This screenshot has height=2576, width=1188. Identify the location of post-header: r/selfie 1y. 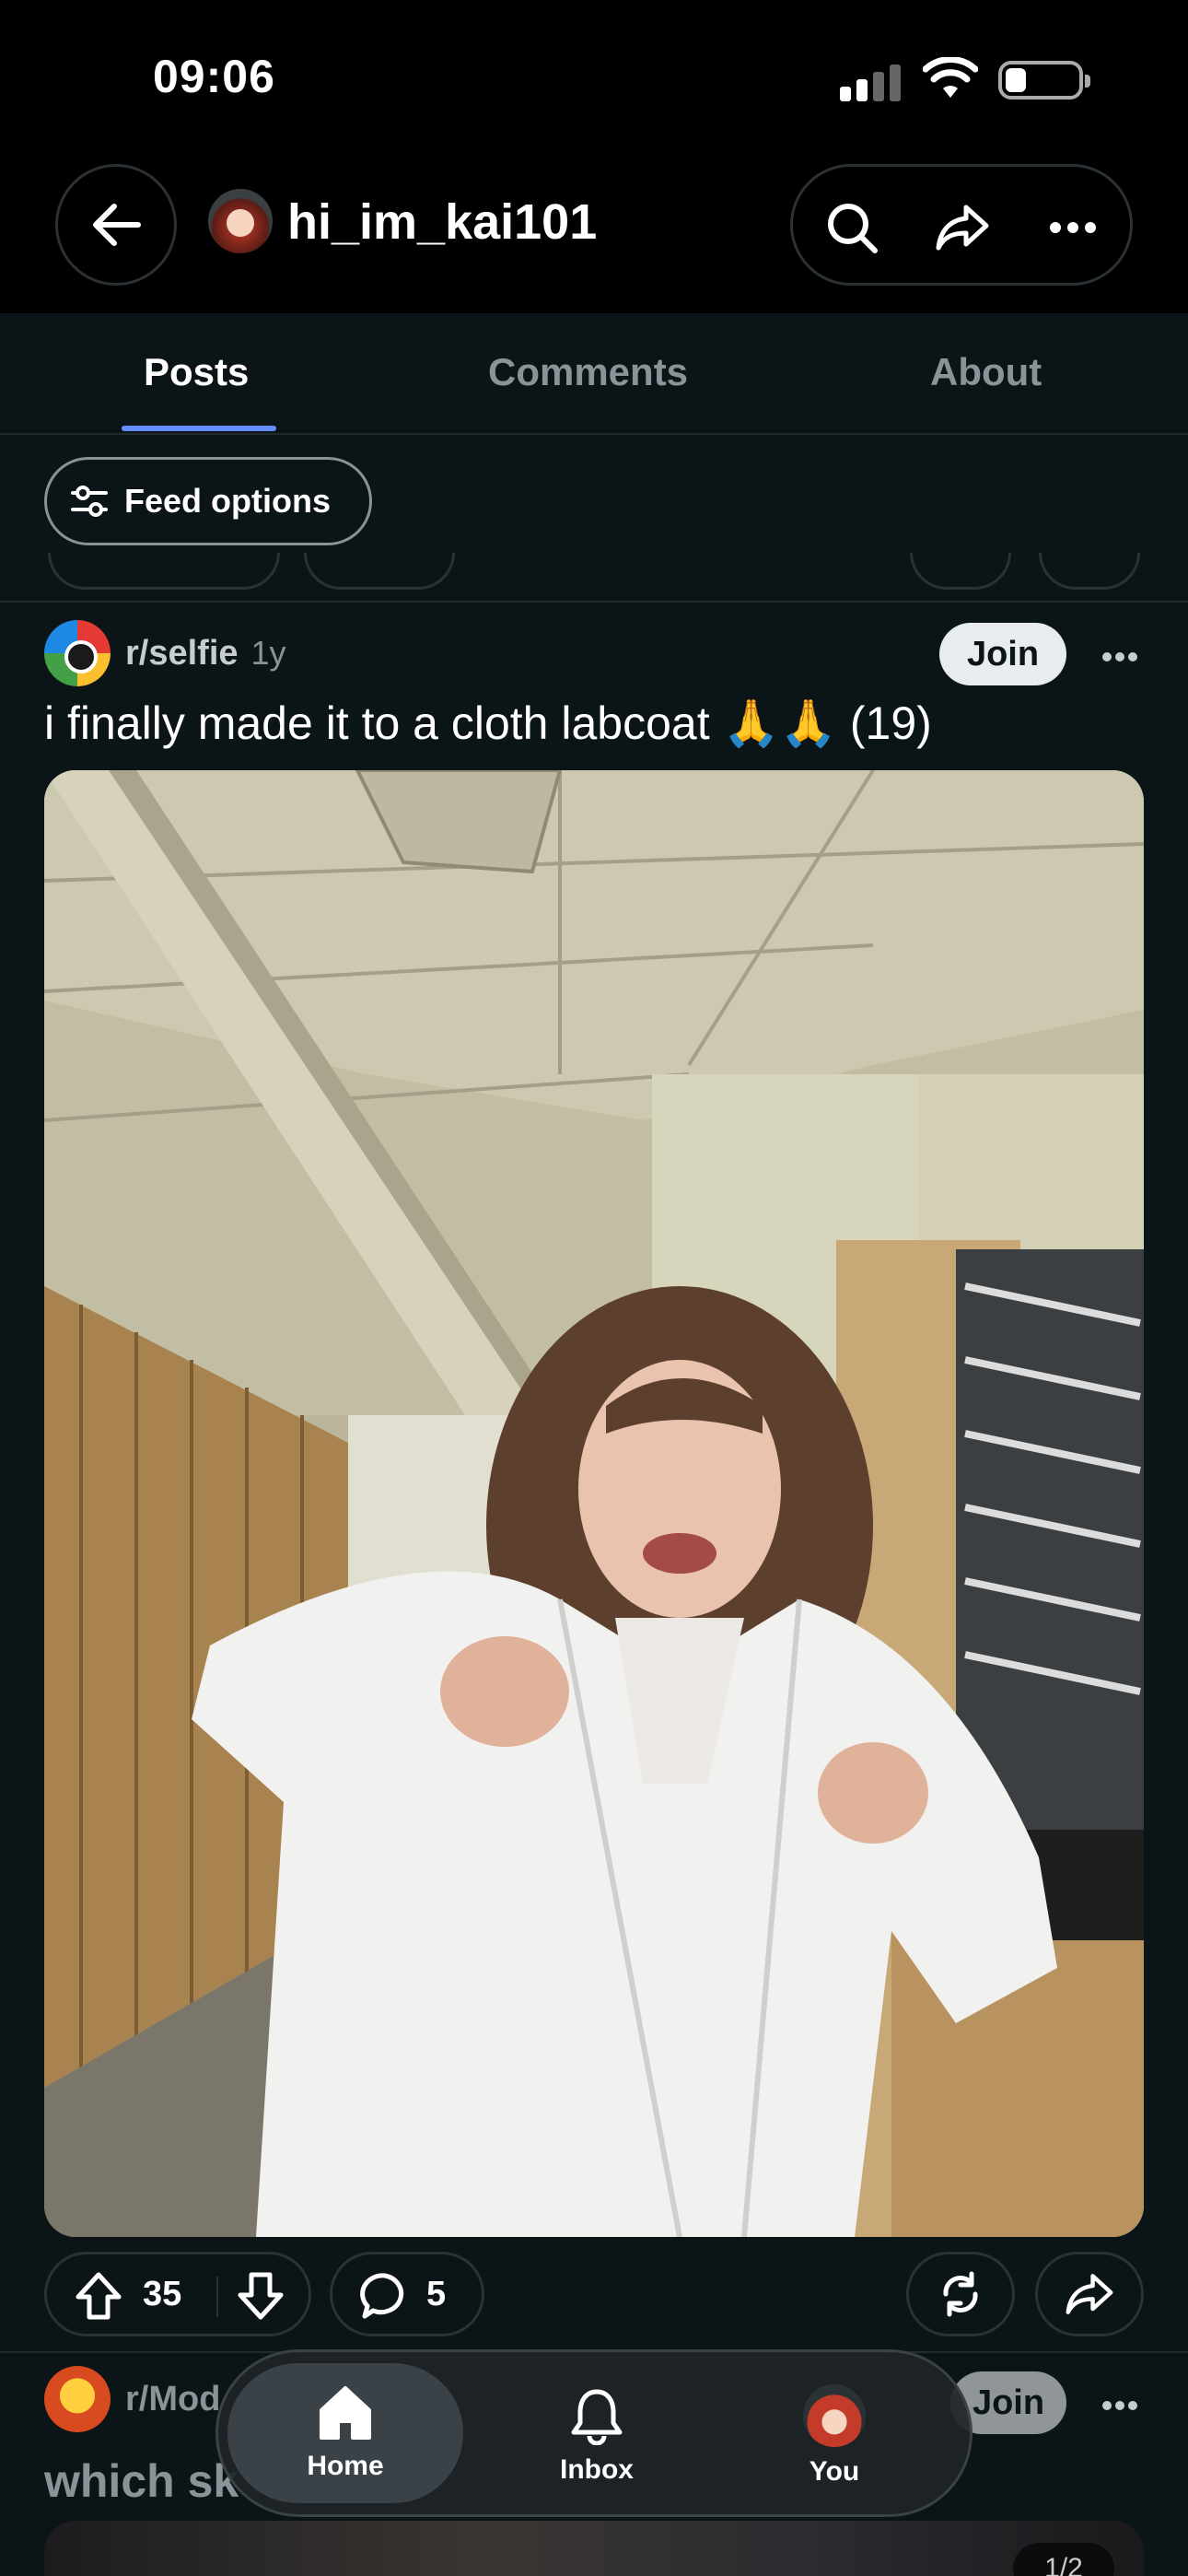
(165, 653).